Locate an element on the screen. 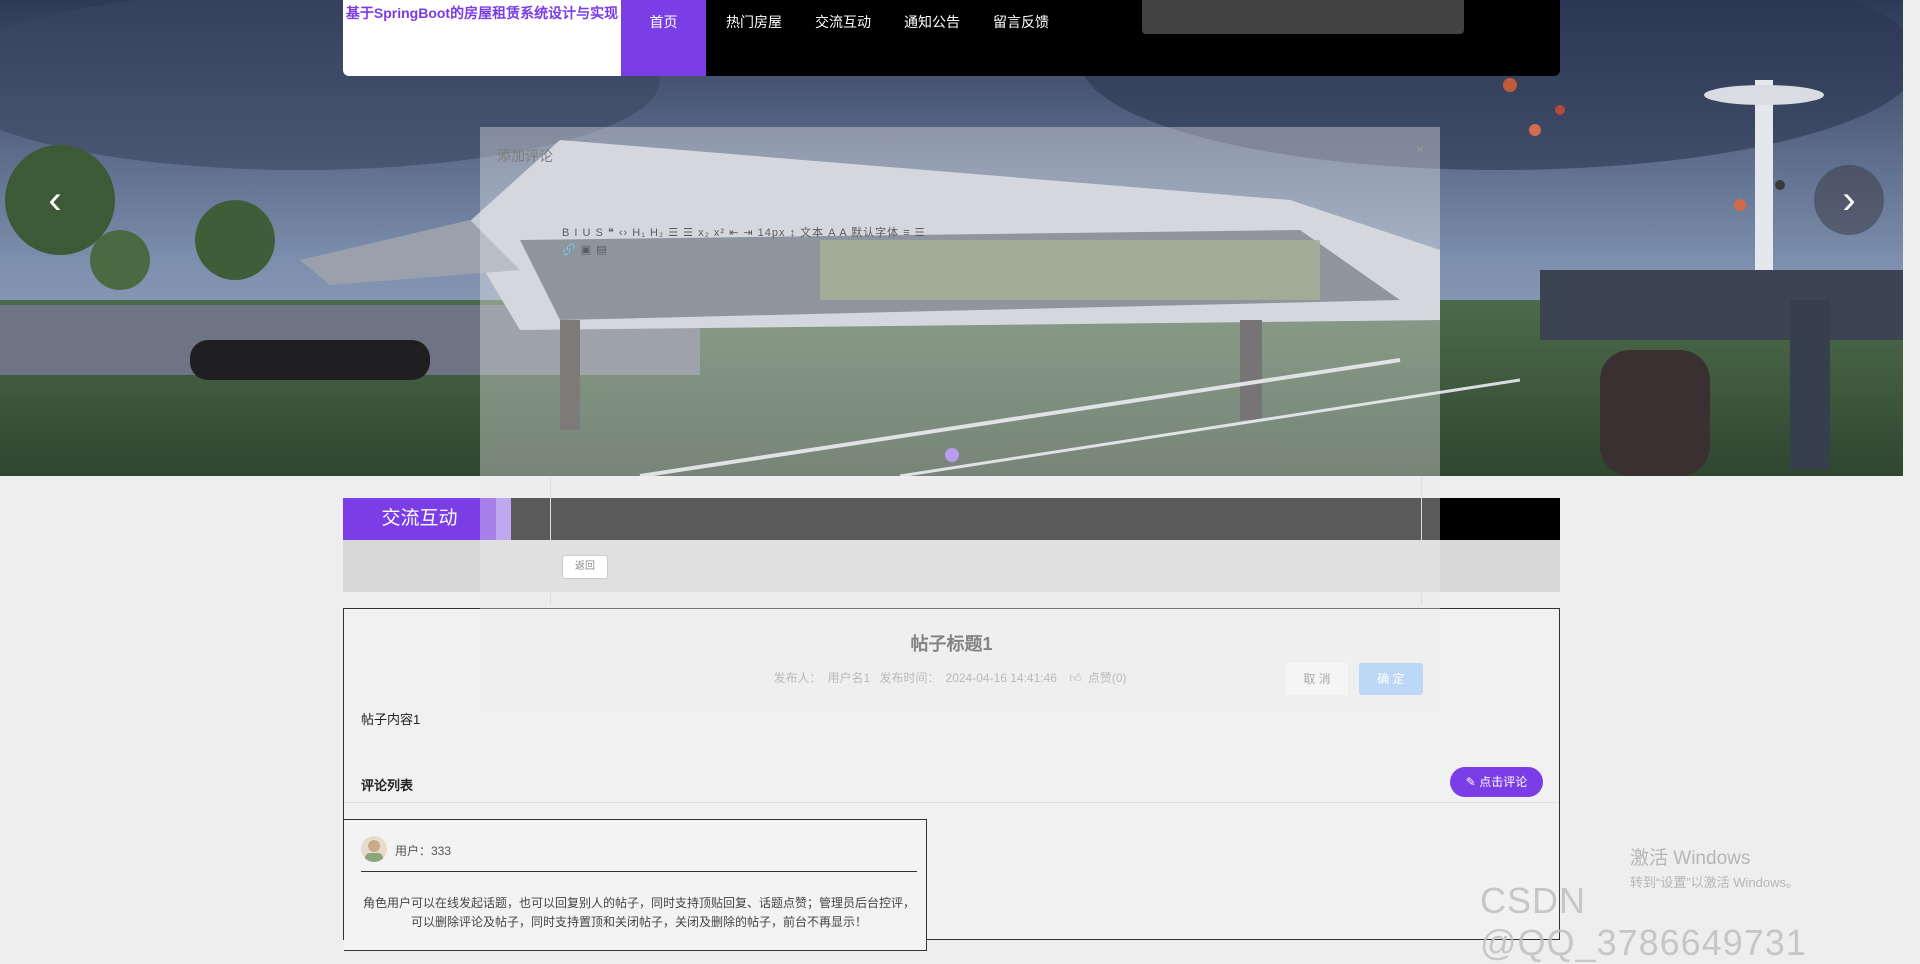  main-nav: 首页 热门房屋 交流互动 通知公告 留言反馈 is located at coordinates (841, 38).